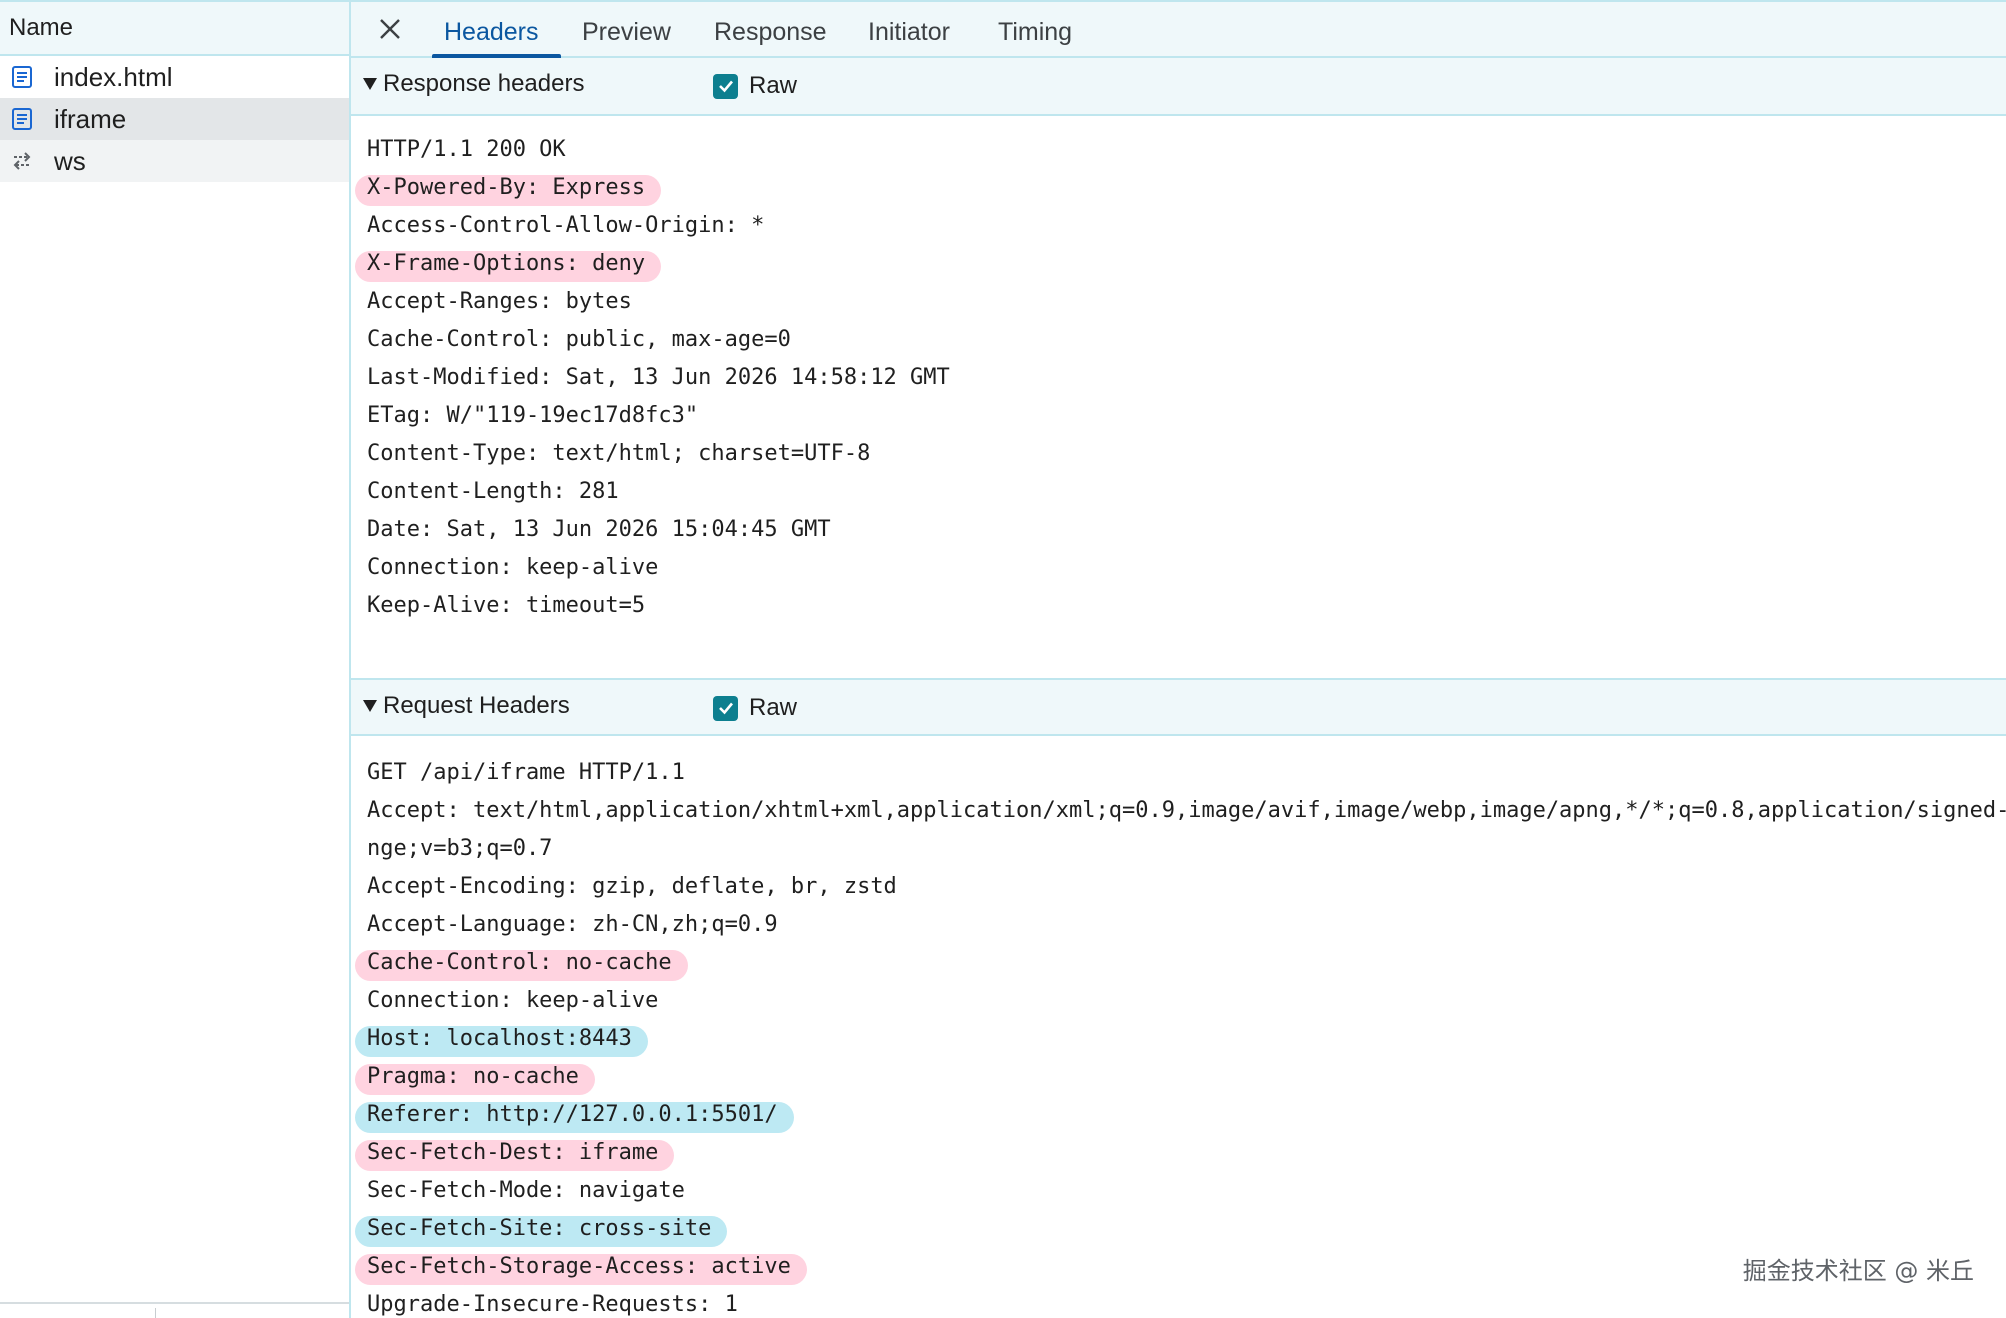 This screenshot has width=2006, height=1318. What do you see at coordinates (599, 529) in the screenshot?
I see `header-line-text: Date: Sat, 13 Jun 2026 15:04:45 GMT` at bounding box center [599, 529].